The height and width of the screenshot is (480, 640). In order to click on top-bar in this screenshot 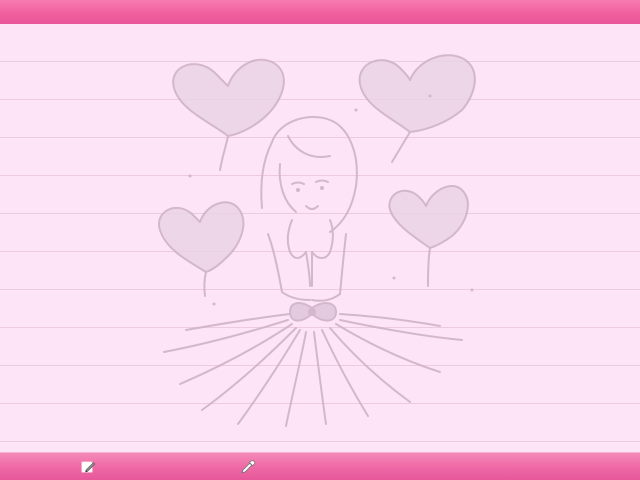, I will do `click(320, 12)`.